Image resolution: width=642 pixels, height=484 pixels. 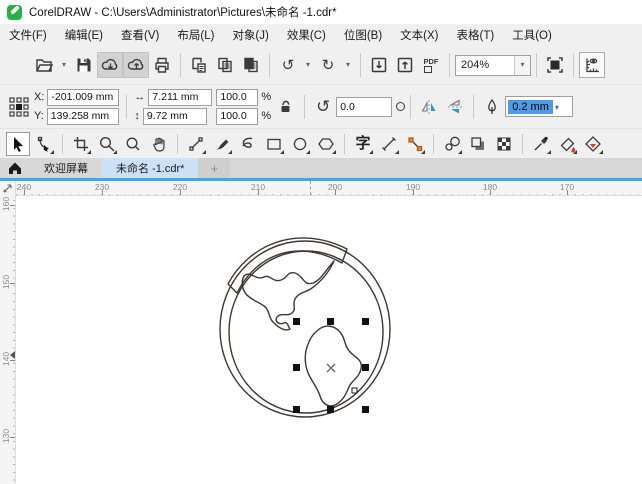 I want to click on tab-document: 未命名 -1.cdr*, so click(x=150, y=168).